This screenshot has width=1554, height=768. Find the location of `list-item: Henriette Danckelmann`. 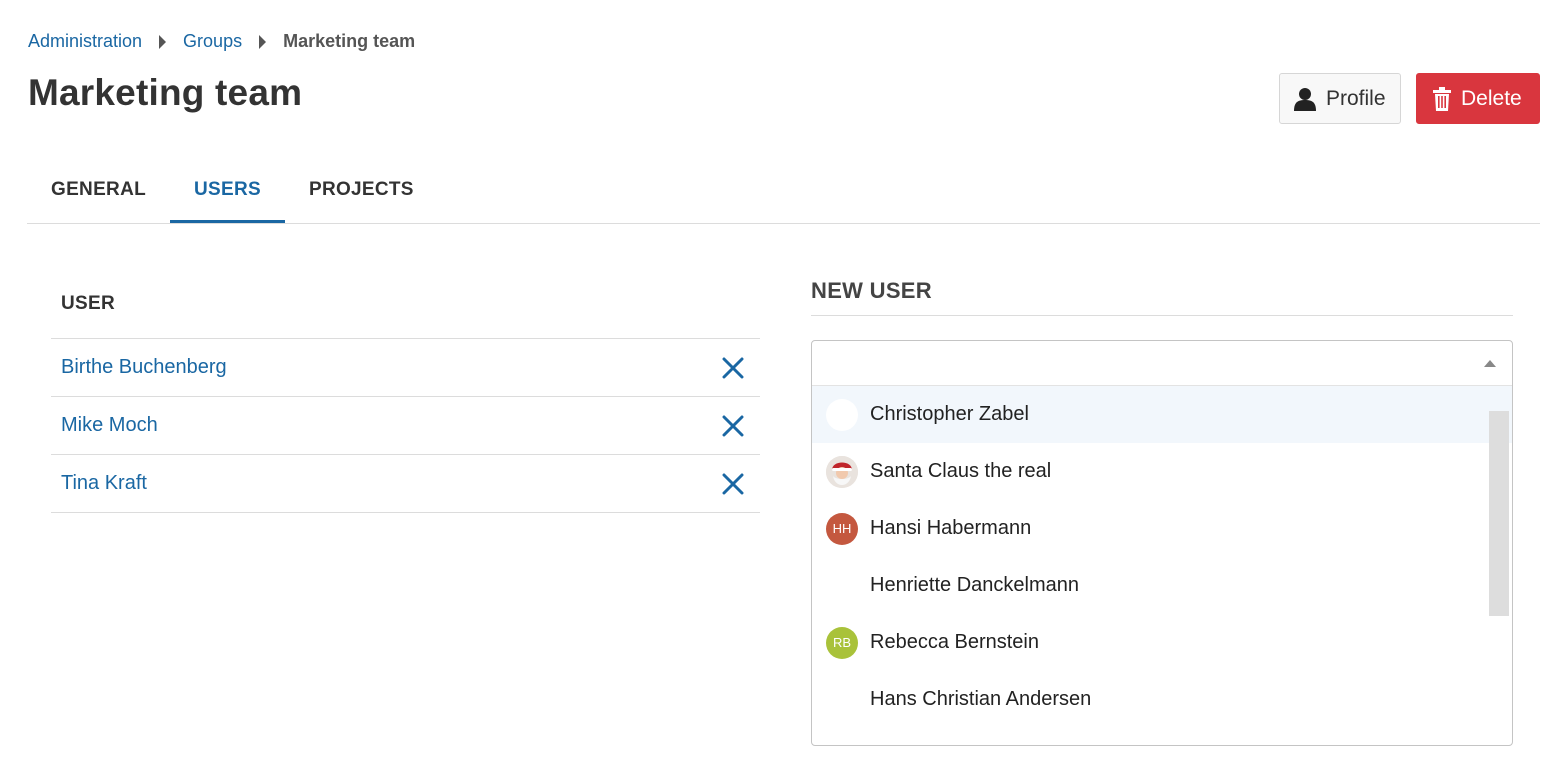

list-item: Henriette Danckelmann is located at coordinates (1162, 585).